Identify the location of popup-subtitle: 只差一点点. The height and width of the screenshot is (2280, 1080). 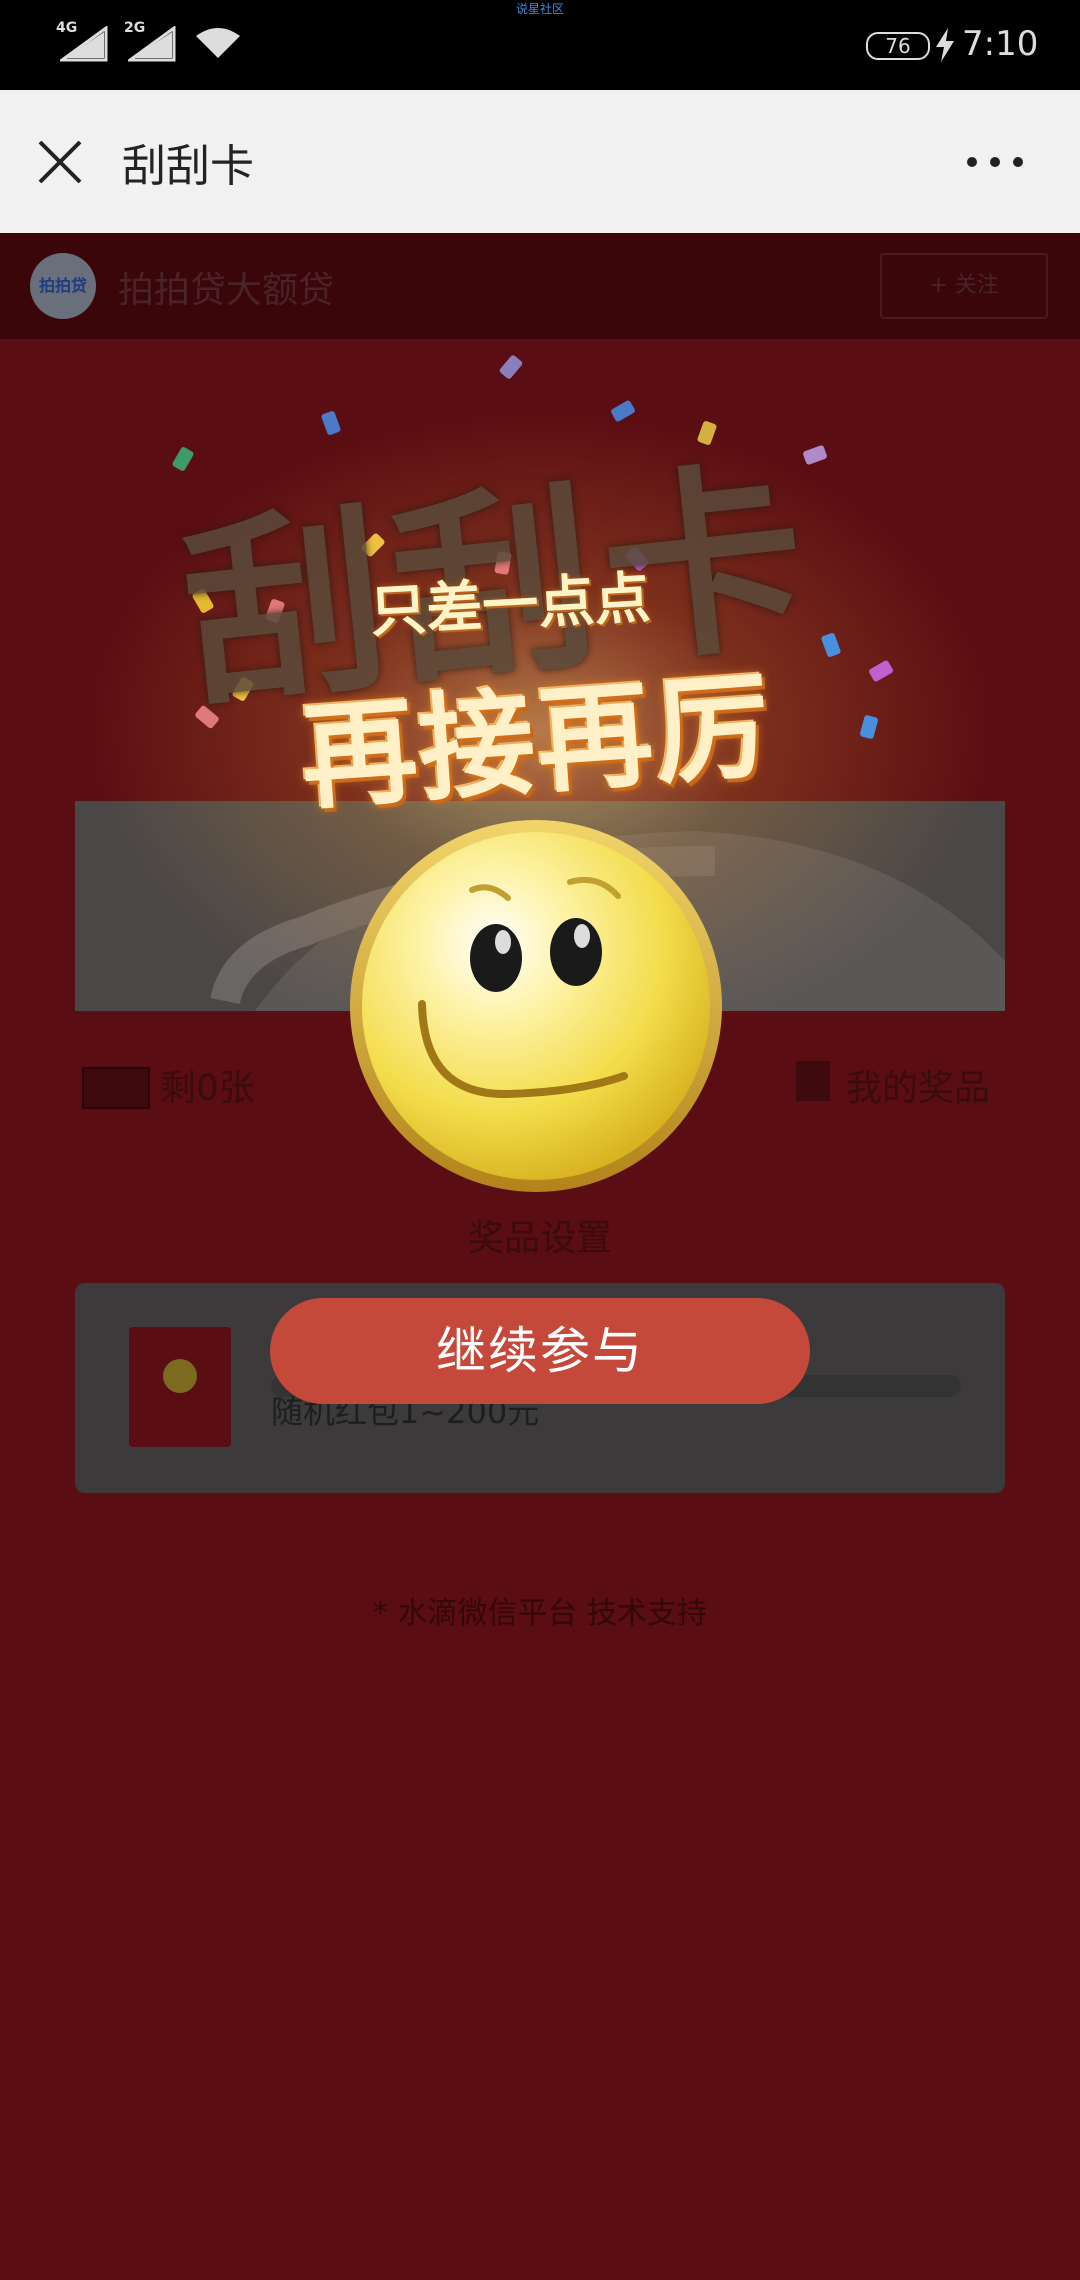
(510, 605).